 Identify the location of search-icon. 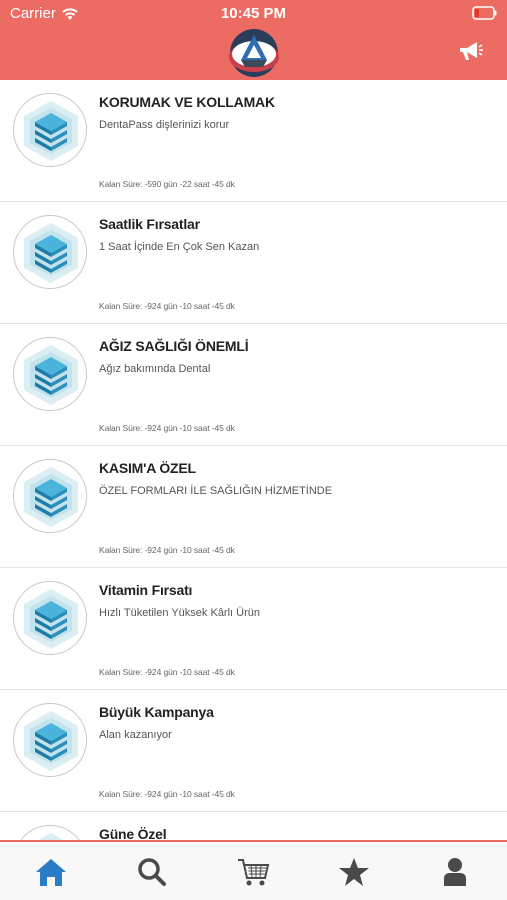
(152, 872).